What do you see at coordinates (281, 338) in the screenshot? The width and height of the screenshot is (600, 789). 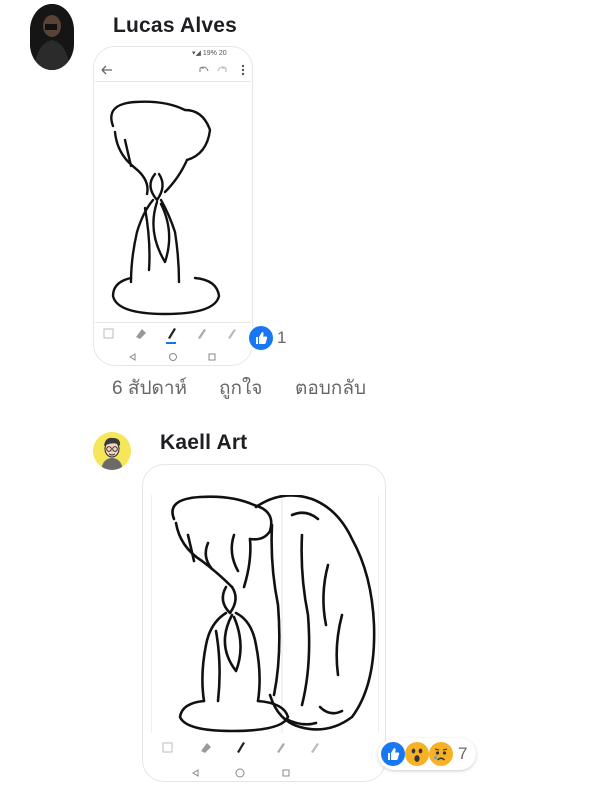 I see `reaction-count: 1` at bounding box center [281, 338].